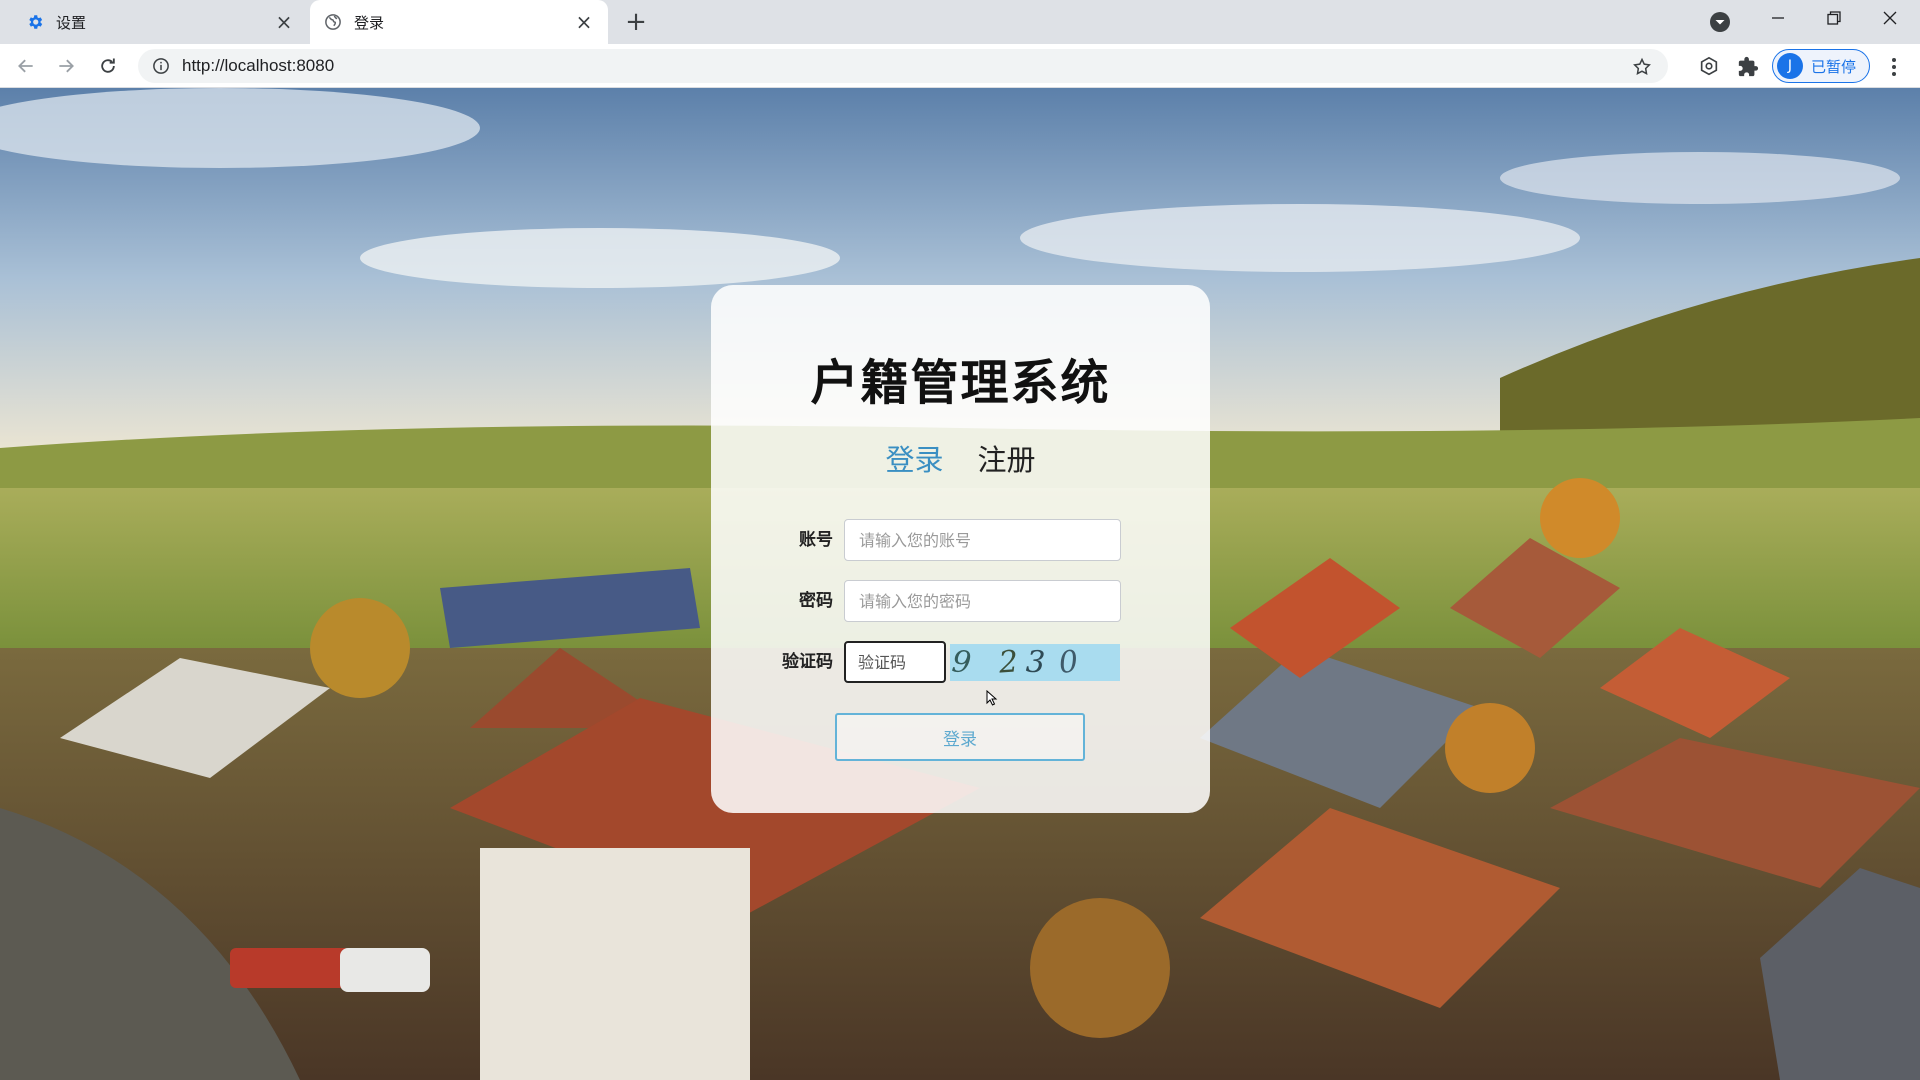  Describe the element at coordinates (1890, 18) in the screenshot. I see `close-window-button` at that location.